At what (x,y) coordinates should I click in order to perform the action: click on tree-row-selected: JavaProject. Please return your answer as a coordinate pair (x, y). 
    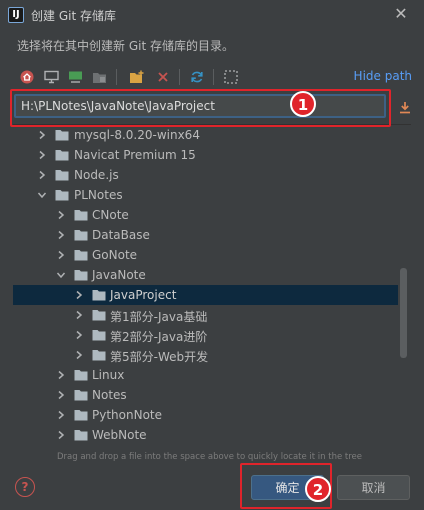
    Looking at the image, I should click on (205, 295).